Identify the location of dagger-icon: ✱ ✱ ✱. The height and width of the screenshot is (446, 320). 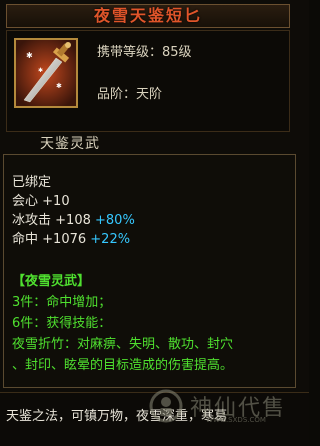
(46, 73).